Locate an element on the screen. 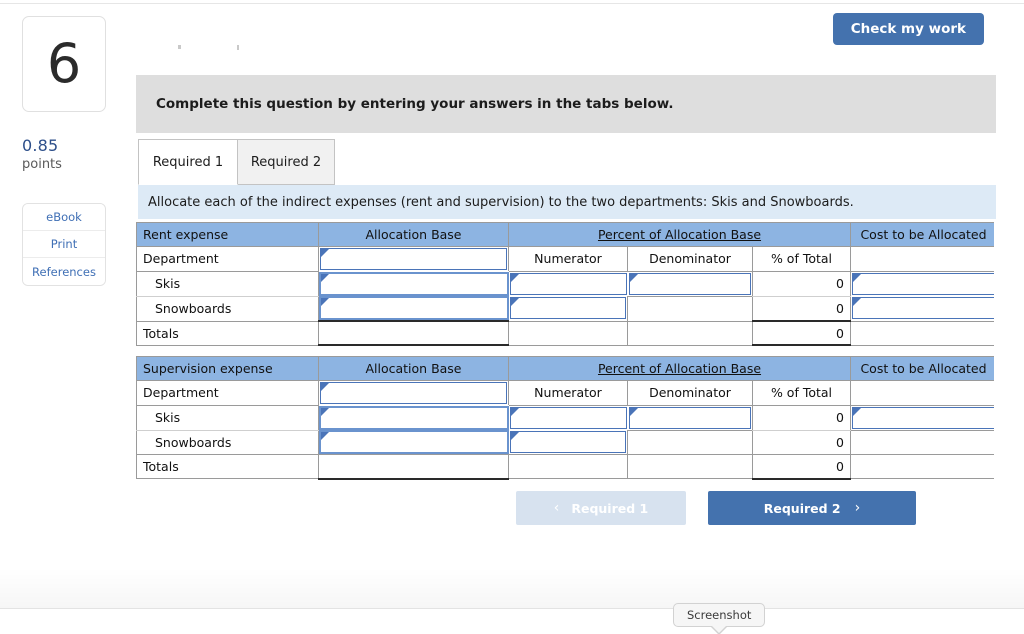 The width and height of the screenshot is (1024, 634). prev-requirement-button: ‹ Required 1 is located at coordinates (601, 508).